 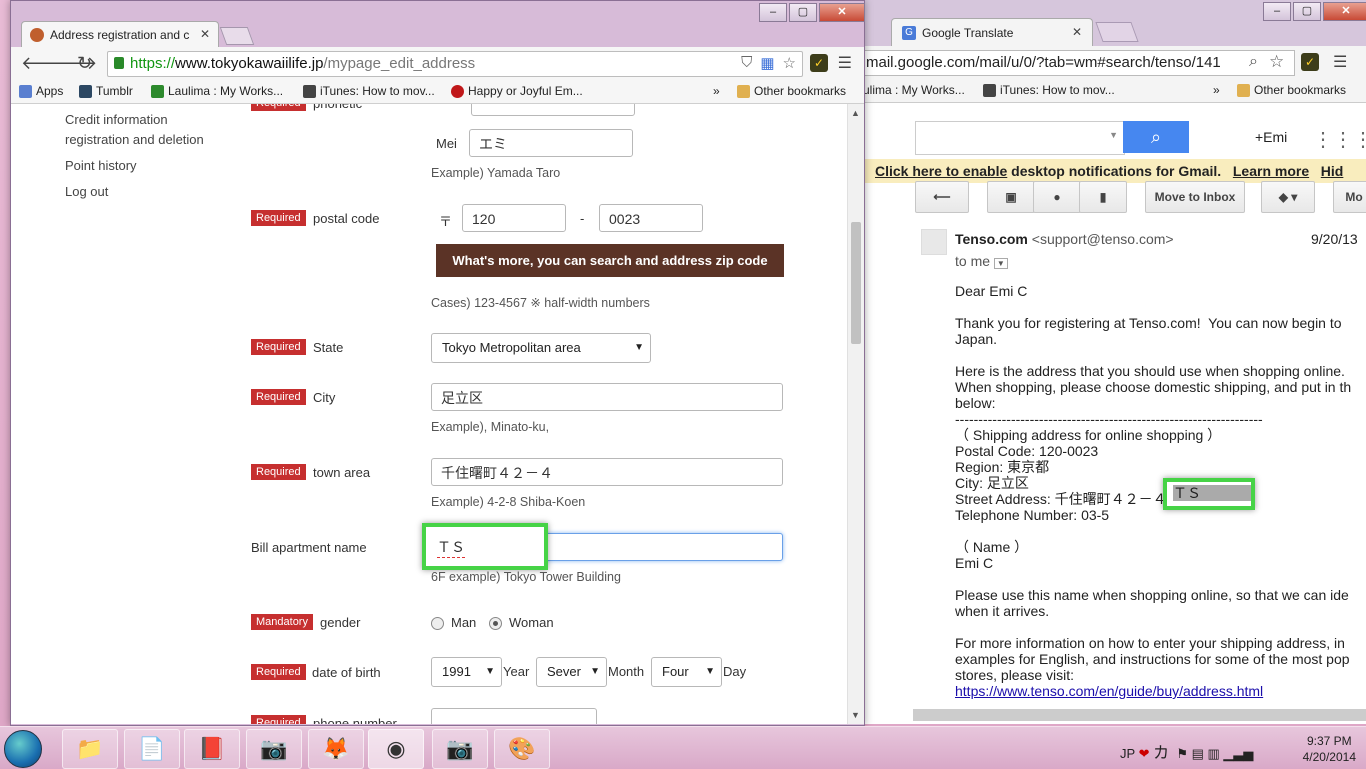 What do you see at coordinates (1088, 435) in the screenshot?
I see `email-body-line: （ Shipping address for online shopping ）` at bounding box center [1088, 435].